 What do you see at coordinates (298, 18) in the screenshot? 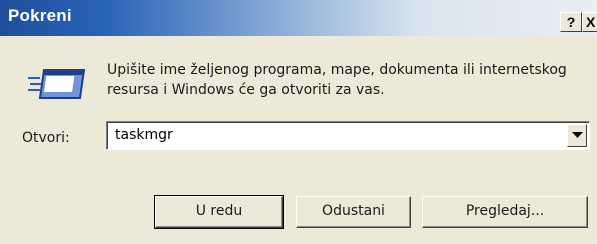
I see `title-bar: Pokreni ? X` at bounding box center [298, 18].